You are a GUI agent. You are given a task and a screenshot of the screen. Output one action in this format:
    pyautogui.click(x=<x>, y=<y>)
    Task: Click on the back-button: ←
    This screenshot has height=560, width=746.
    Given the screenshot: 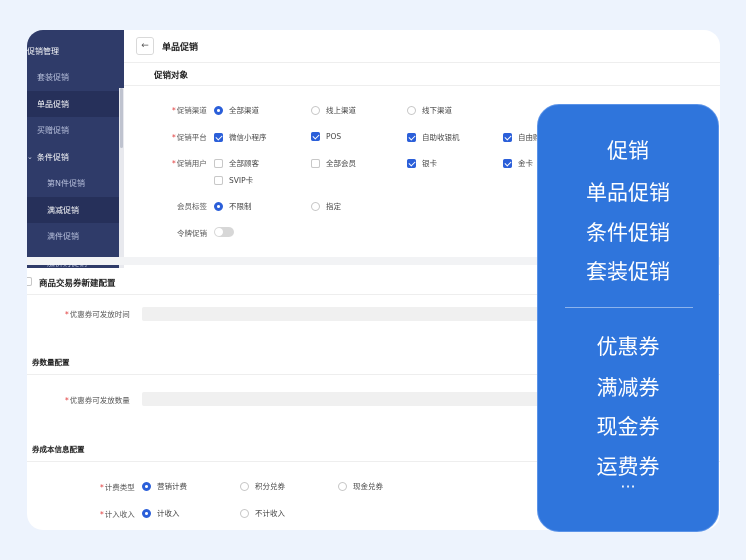 What is the action you would take?
    pyautogui.click(x=145, y=46)
    